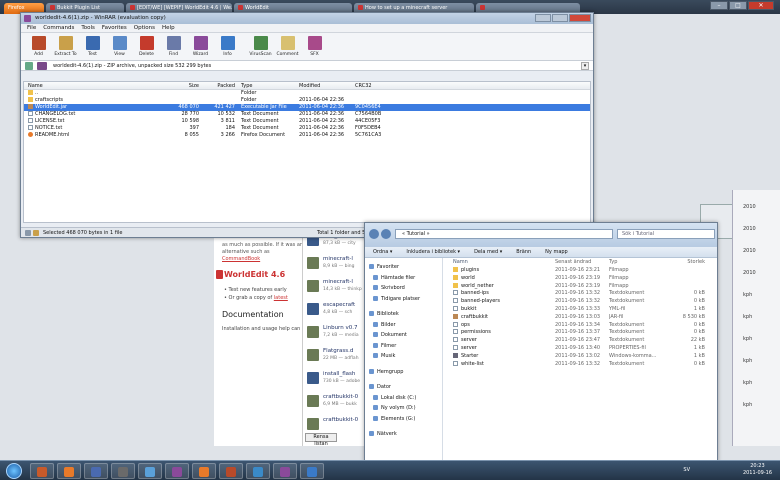  Describe the element at coordinates (488, 252) in the screenshot. I see `command-button: Dela med ▾` at that location.